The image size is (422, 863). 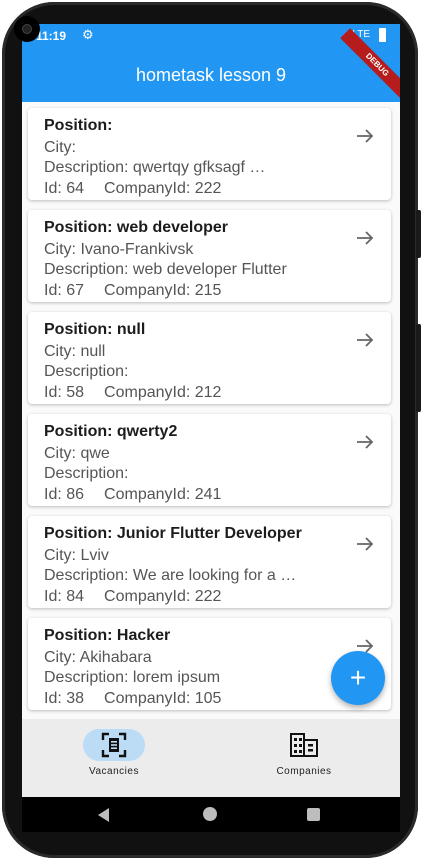 I want to click on power-button, so click(x=418, y=368).